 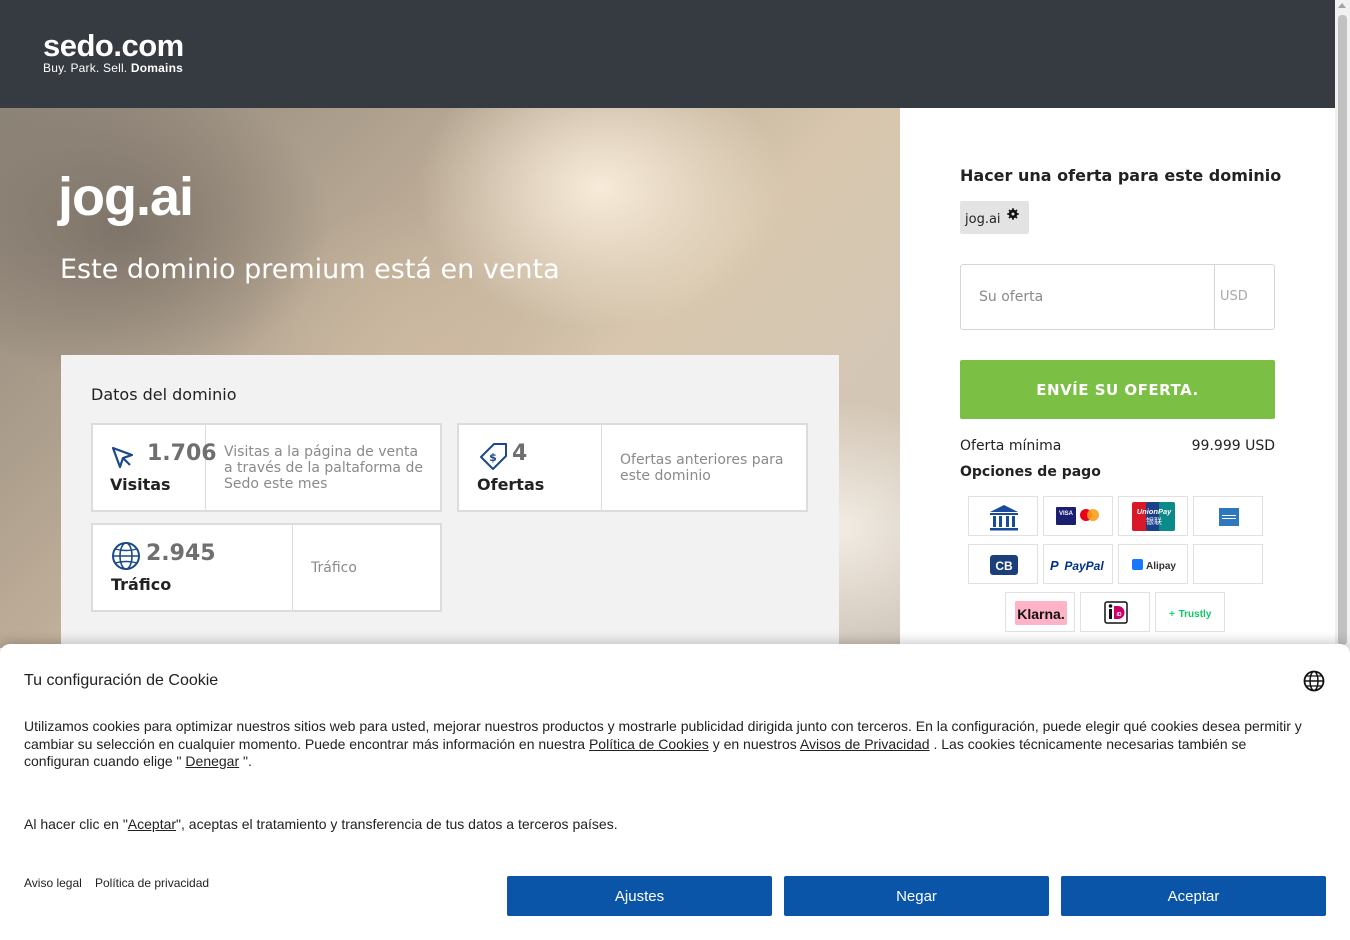 What do you see at coordinates (1121, 175) in the screenshot?
I see `offer-title: Hacer una oferta para este dominio` at bounding box center [1121, 175].